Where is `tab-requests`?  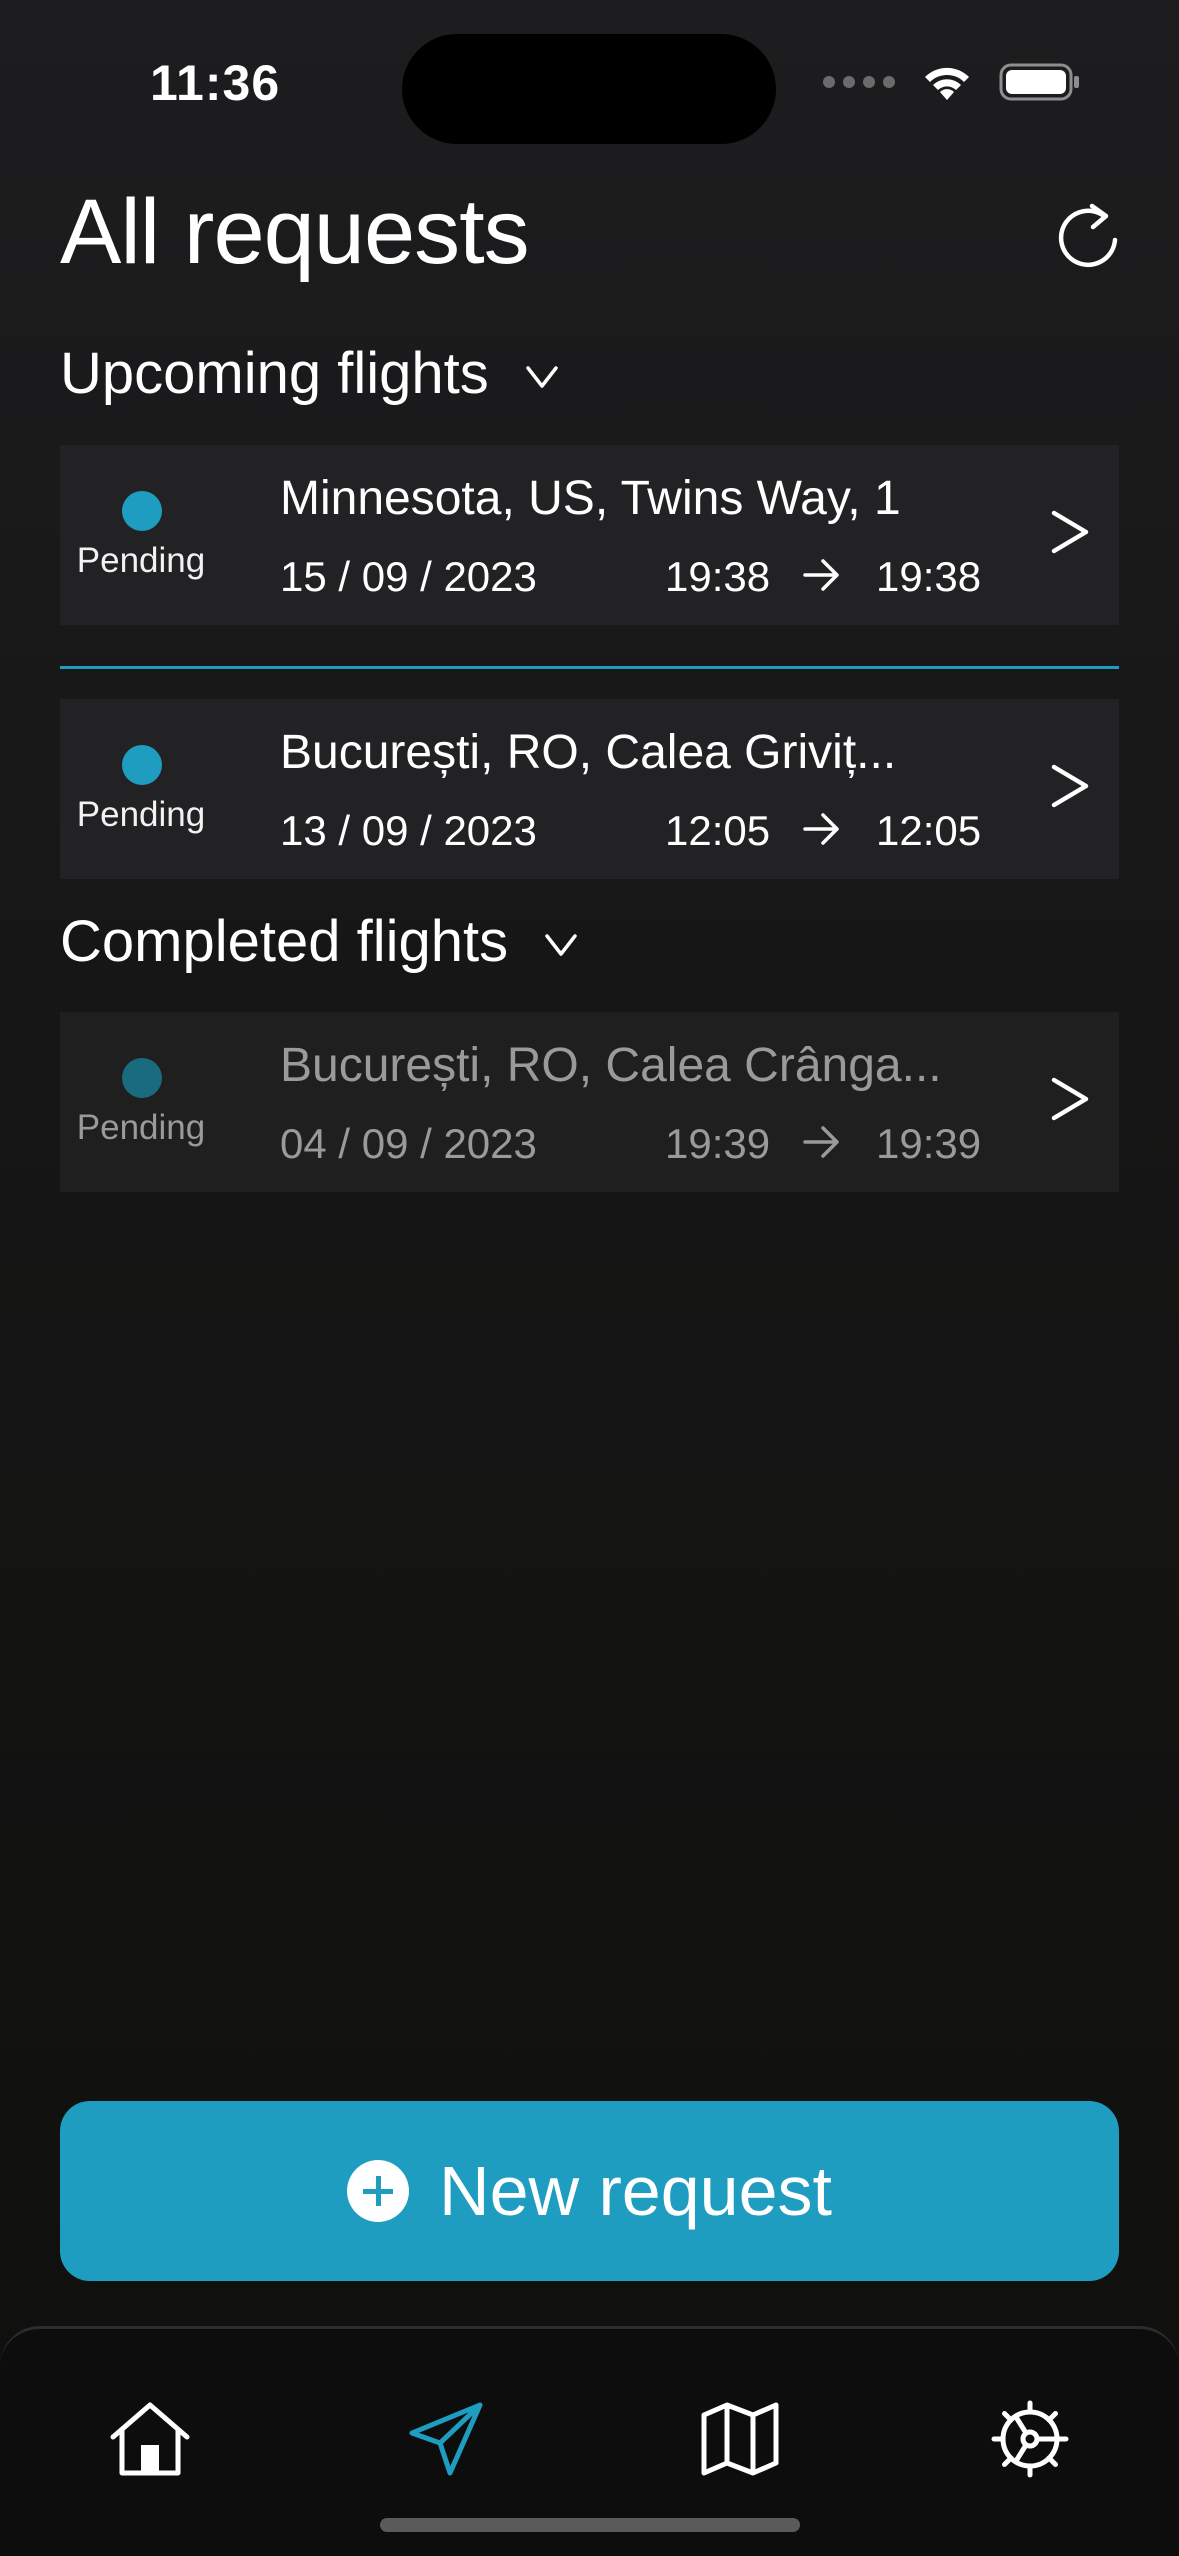
tab-requests is located at coordinates (446, 2439).